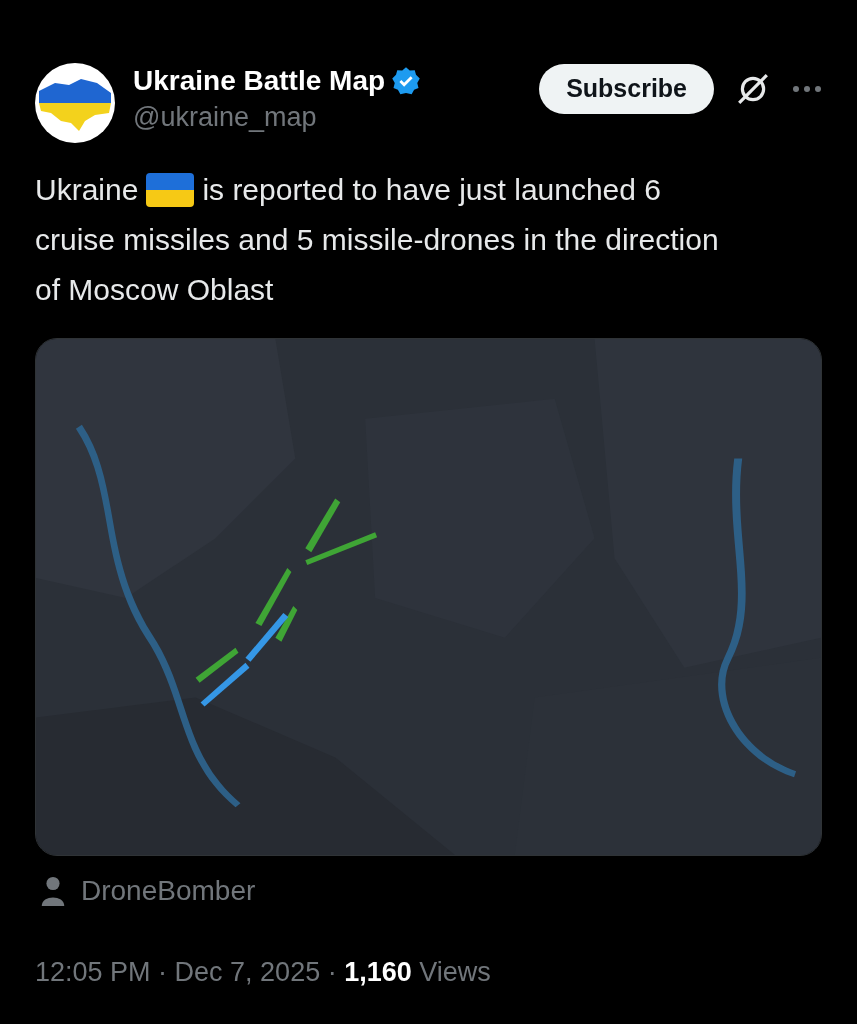 The height and width of the screenshot is (1024, 857). Describe the element at coordinates (626, 89) in the screenshot. I see `subscribe-button: Subscribe` at that location.